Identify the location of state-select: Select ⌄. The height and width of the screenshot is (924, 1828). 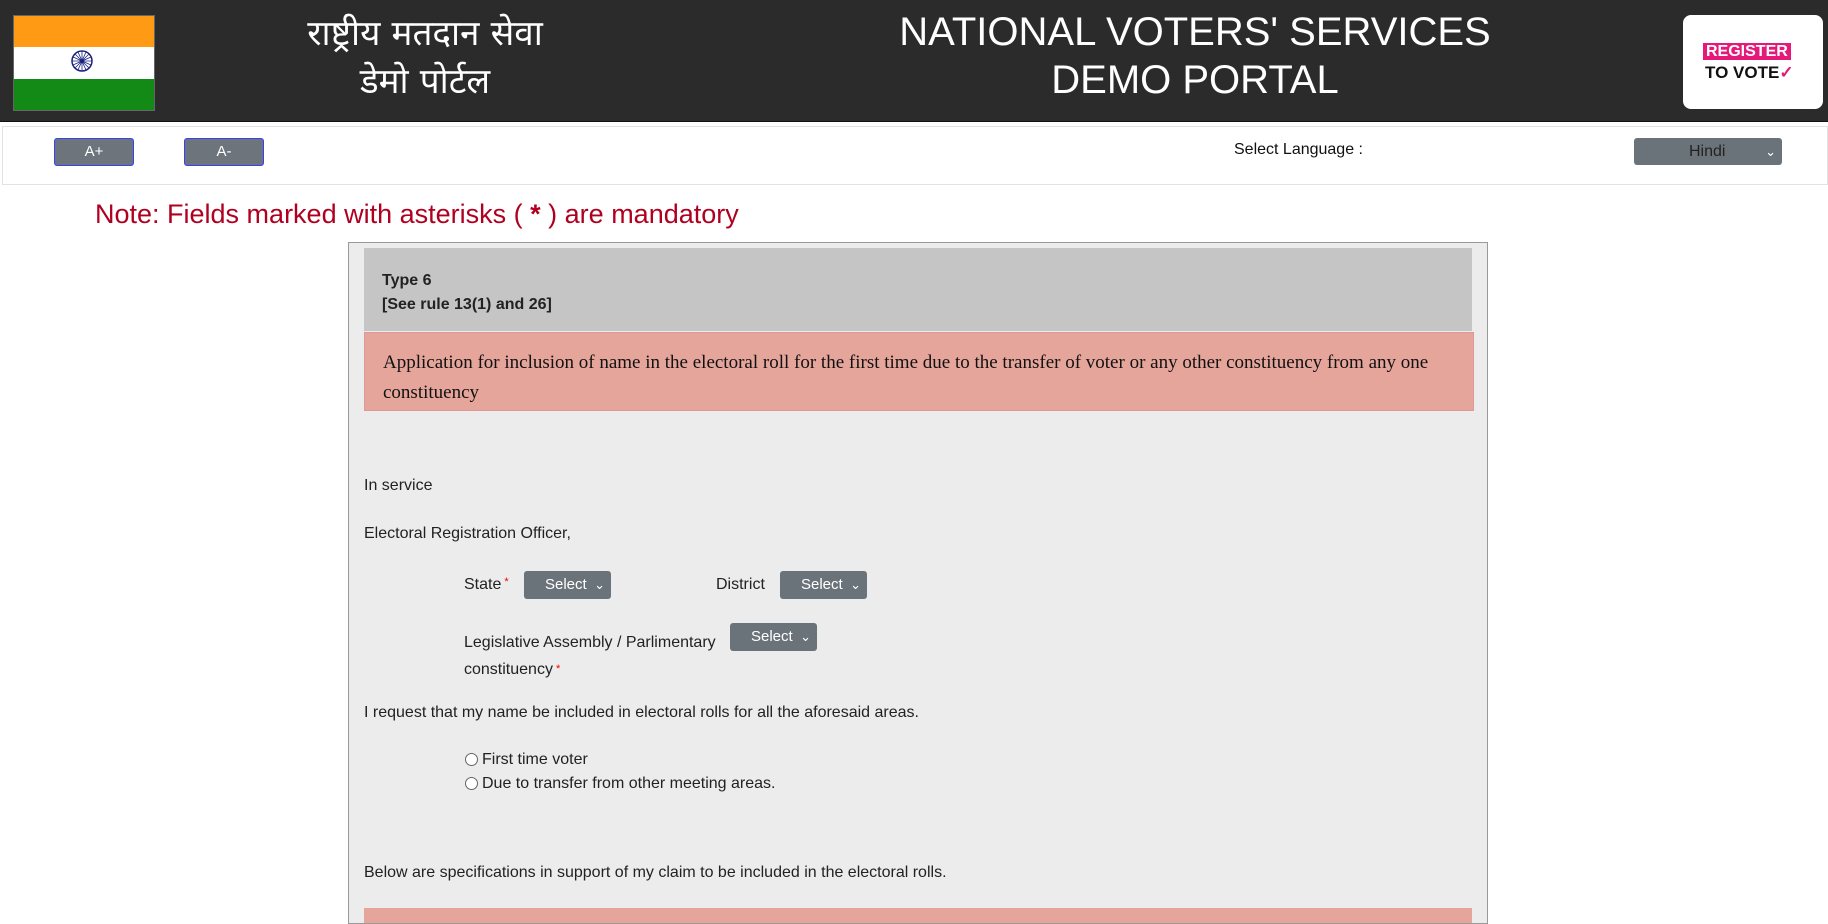
(567, 585).